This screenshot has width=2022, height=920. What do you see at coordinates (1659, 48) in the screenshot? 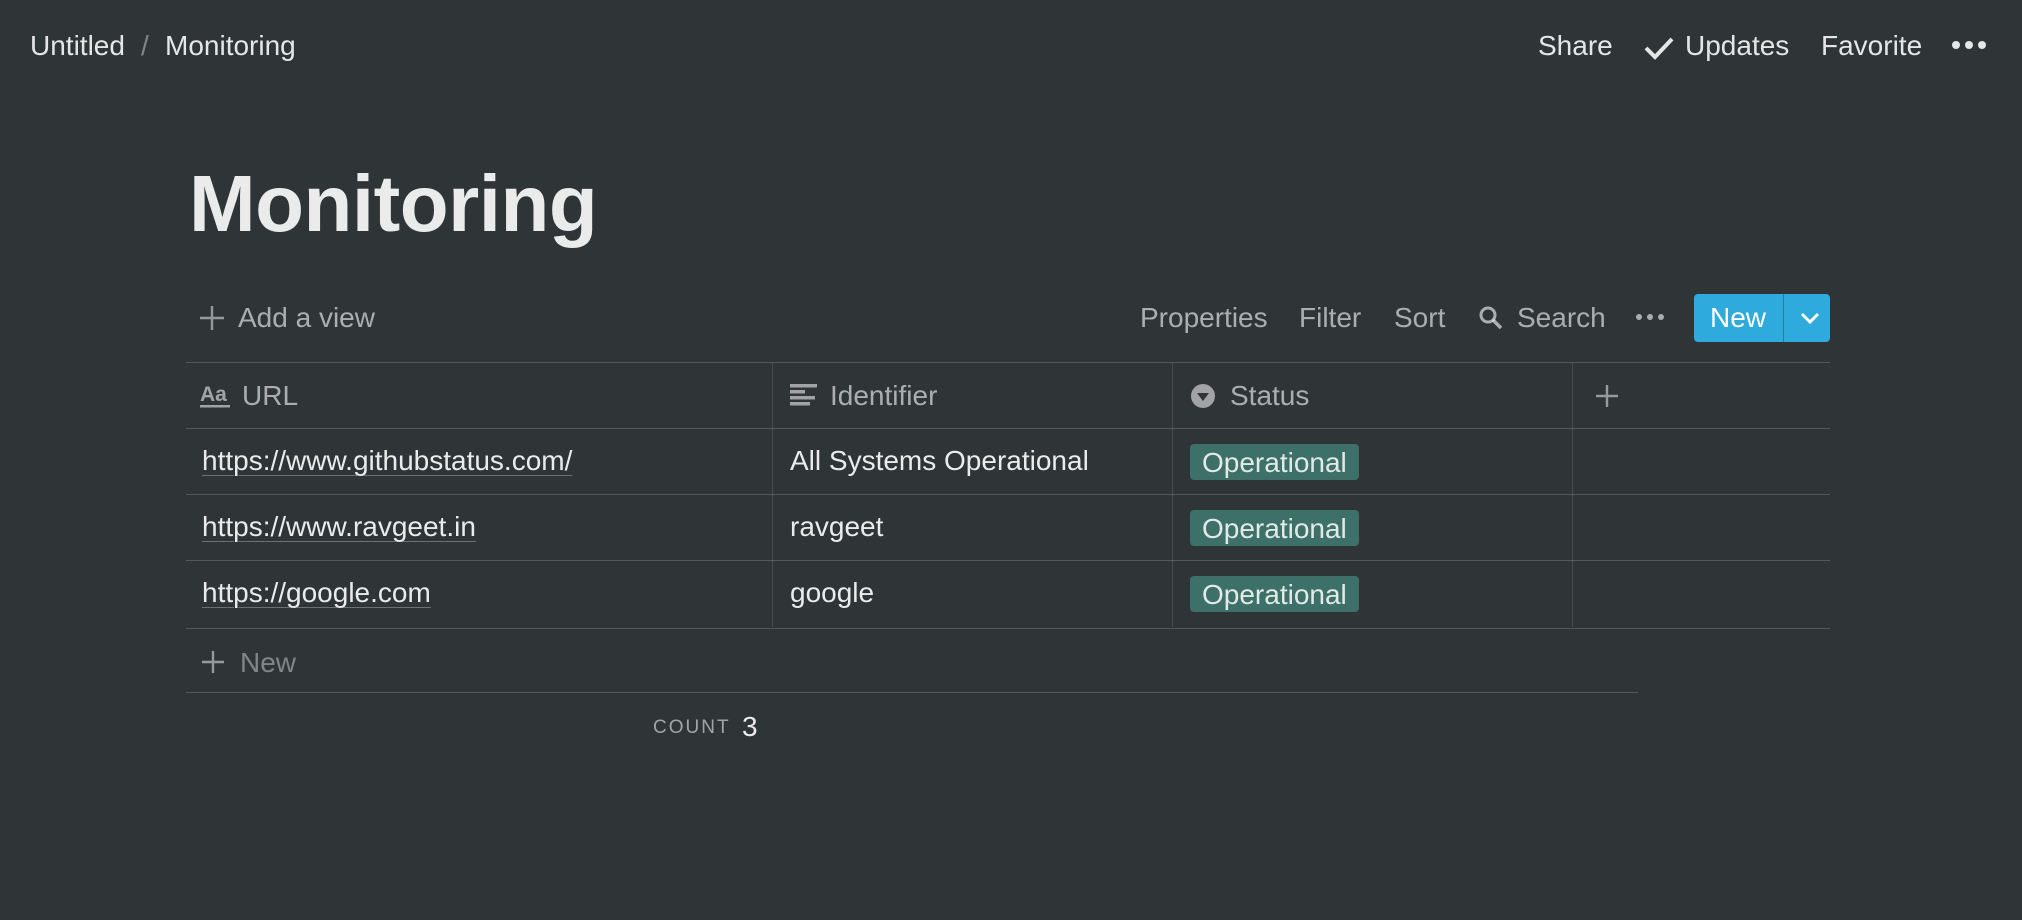
I see `check-icon` at bounding box center [1659, 48].